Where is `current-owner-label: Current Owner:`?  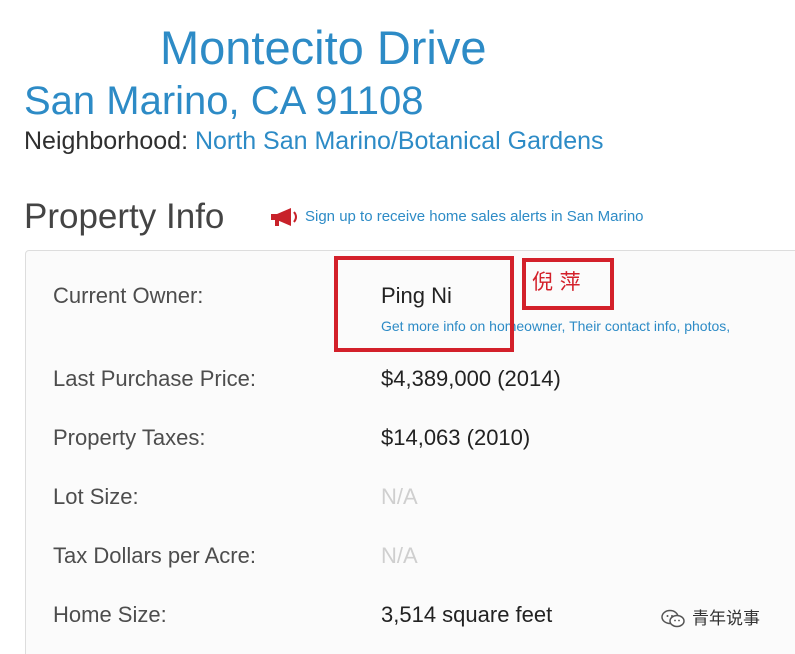 current-owner-label: Current Owner: is located at coordinates (128, 295).